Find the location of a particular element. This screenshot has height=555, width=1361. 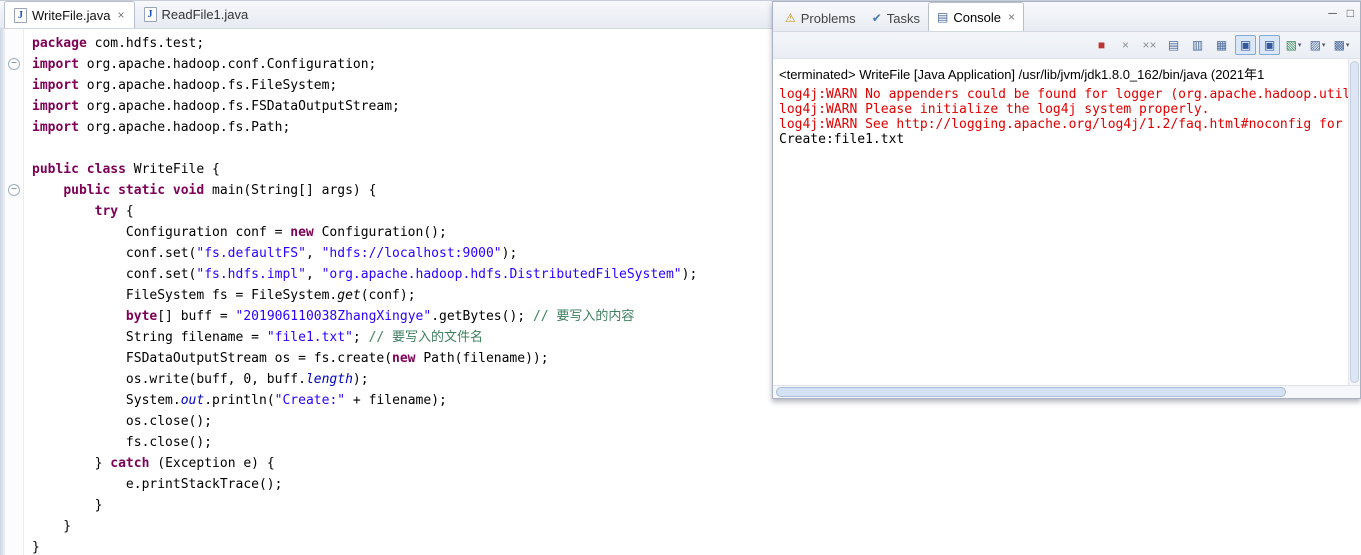

console-icon: ▤ is located at coordinates (942, 17).